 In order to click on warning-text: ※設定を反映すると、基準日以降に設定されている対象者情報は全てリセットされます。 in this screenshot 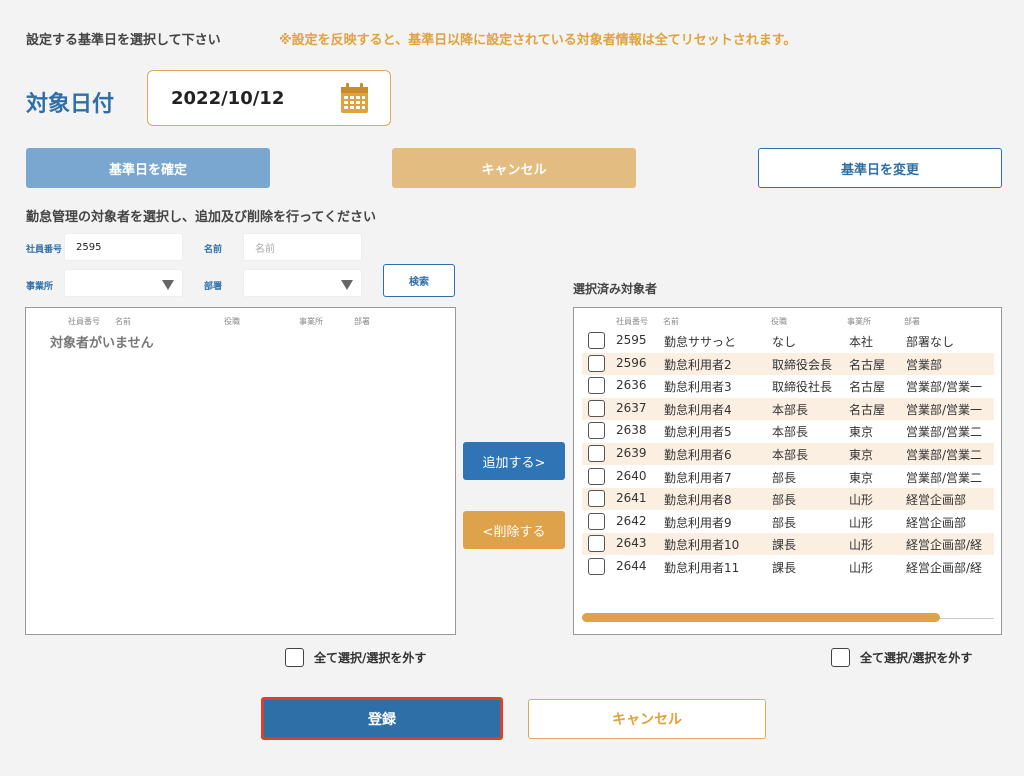, I will do `click(538, 40)`.